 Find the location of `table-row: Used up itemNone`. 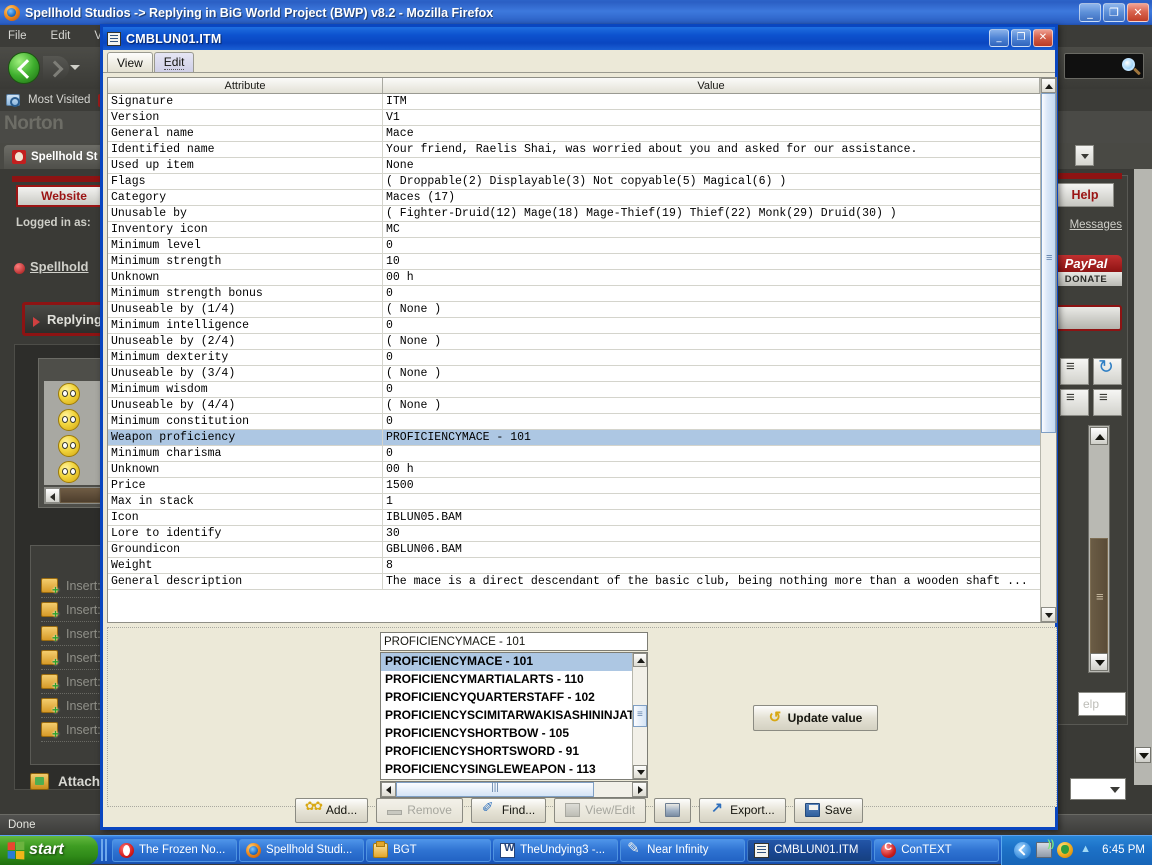

table-row: Used up itemNone is located at coordinates (574, 166).